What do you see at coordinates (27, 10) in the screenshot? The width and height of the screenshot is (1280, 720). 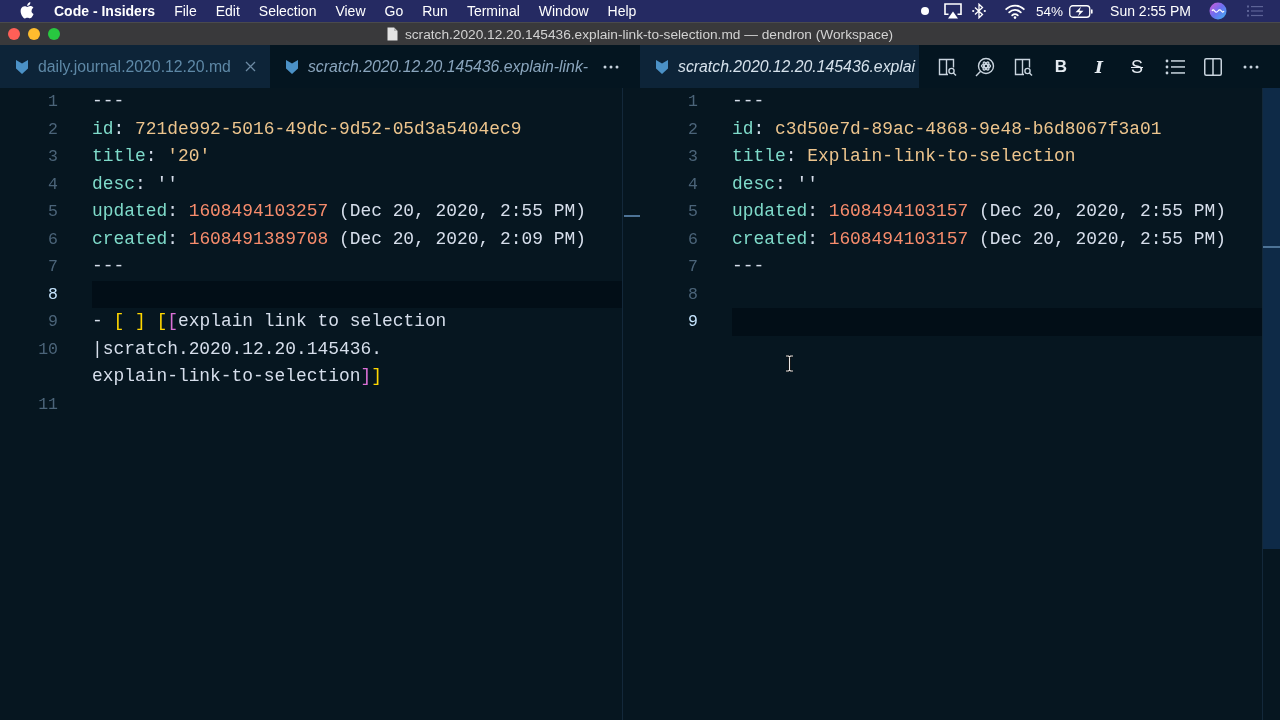 I see `apple-logo-icon` at bounding box center [27, 10].